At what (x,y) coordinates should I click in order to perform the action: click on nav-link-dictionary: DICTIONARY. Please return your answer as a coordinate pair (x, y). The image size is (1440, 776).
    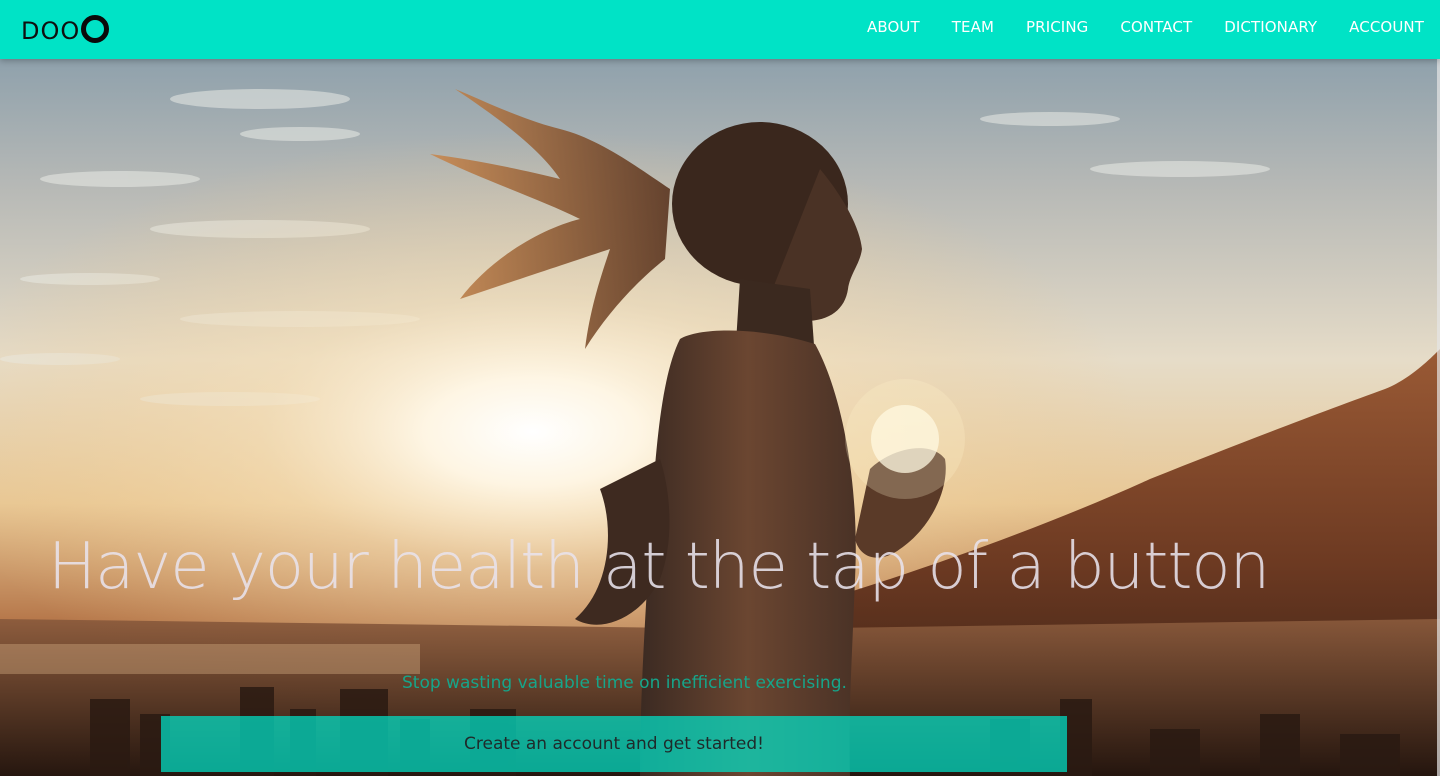
    Looking at the image, I should click on (1270, 27).